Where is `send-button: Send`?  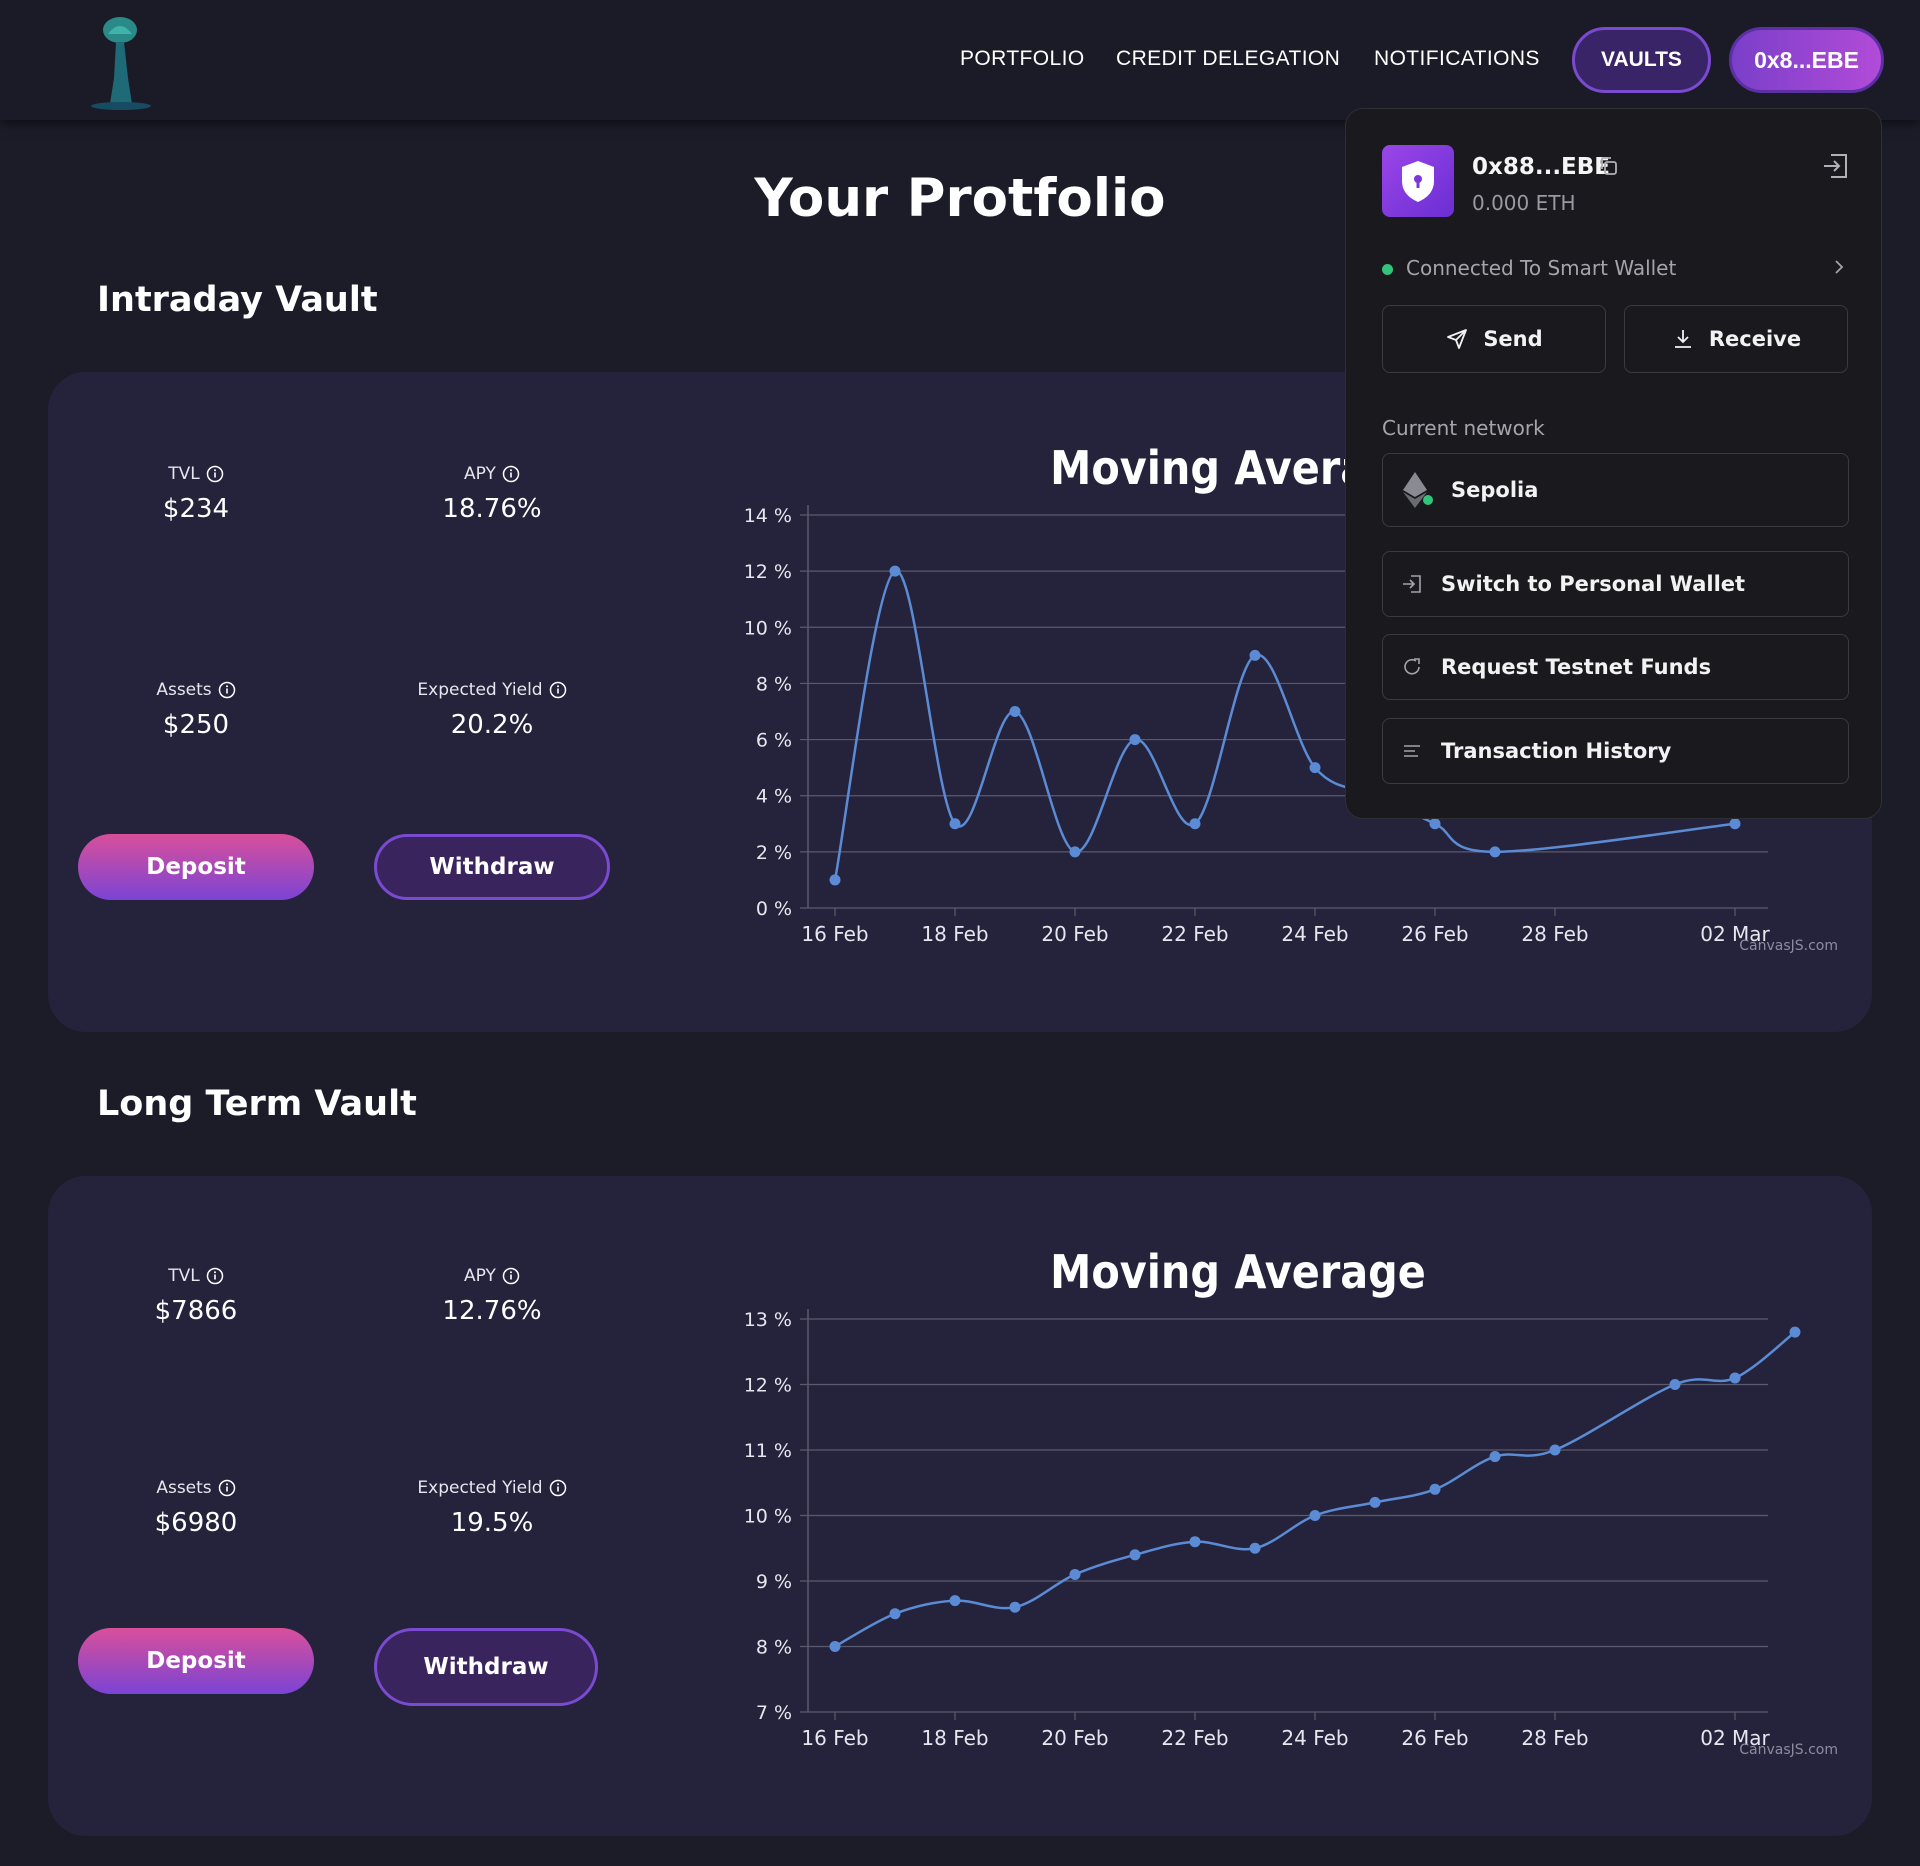
send-button: Send is located at coordinates (1494, 339).